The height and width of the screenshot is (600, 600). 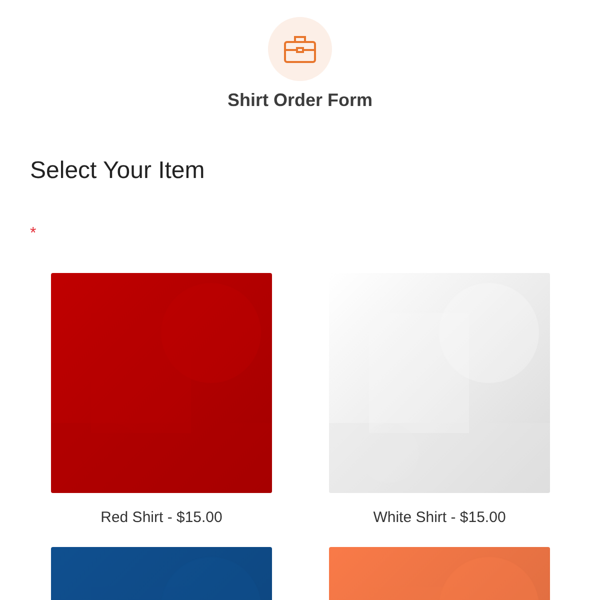 What do you see at coordinates (300, 49) in the screenshot?
I see `briefcase-icon` at bounding box center [300, 49].